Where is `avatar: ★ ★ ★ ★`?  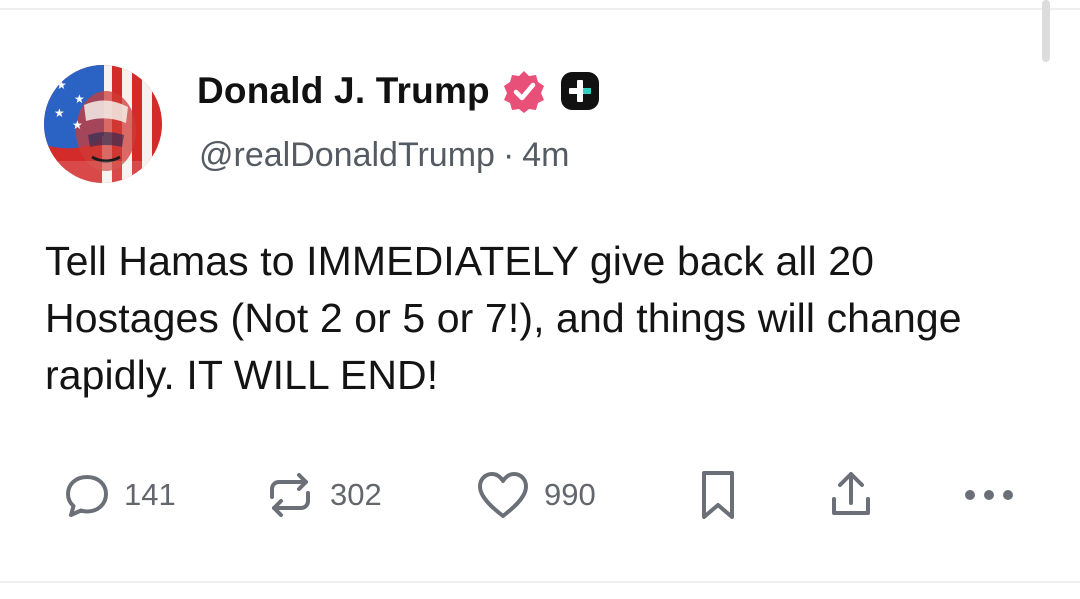 avatar: ★ ★ ★ ★ is located at coordinates (103, 124).